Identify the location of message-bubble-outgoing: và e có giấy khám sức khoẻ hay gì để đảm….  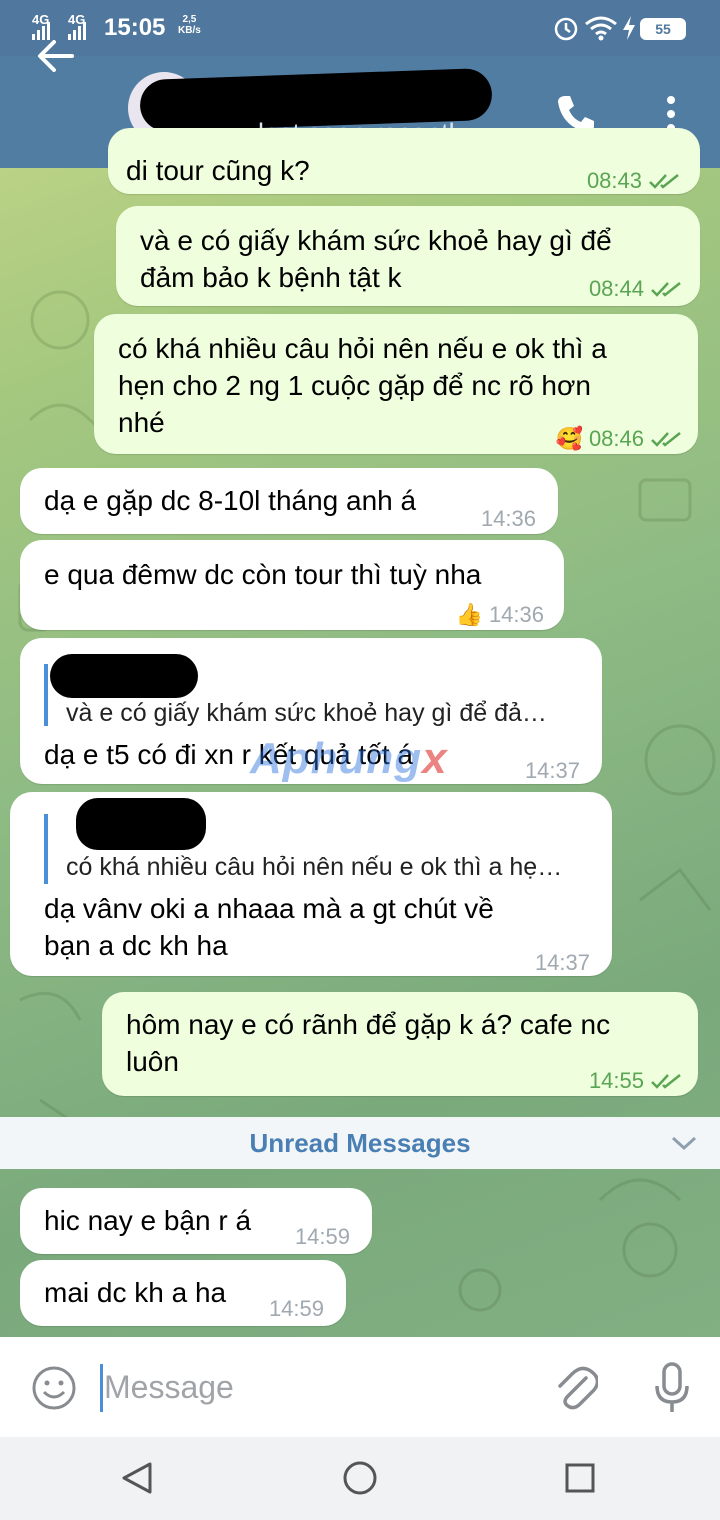
(408, 256).